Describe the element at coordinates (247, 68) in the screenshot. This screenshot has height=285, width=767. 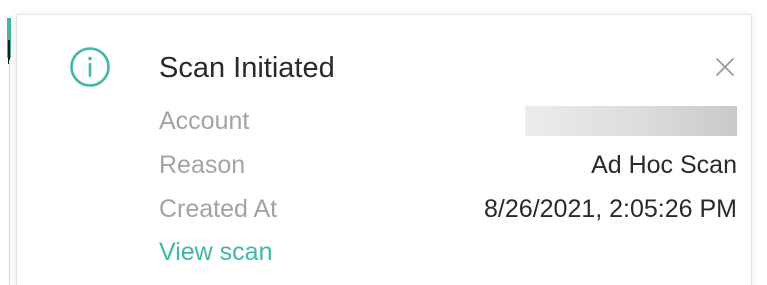
I see `notification-title: Scan Initiated` at that location.